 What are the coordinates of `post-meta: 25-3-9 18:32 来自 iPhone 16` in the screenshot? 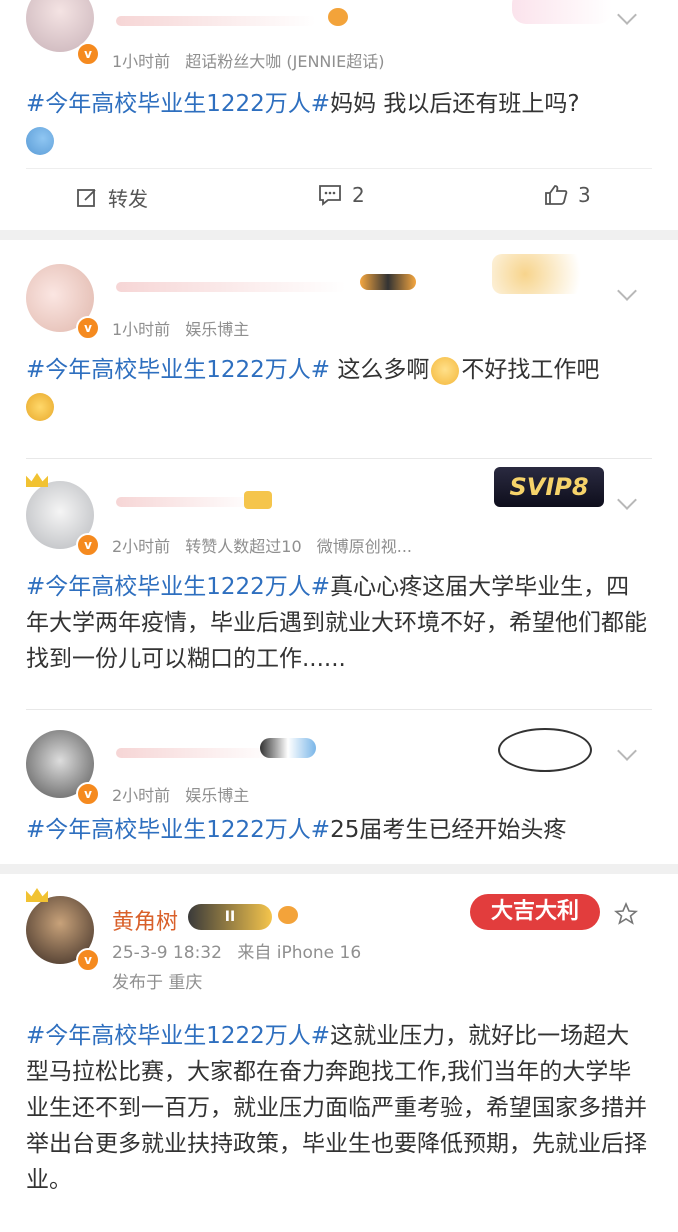 It's located at (241, 950).